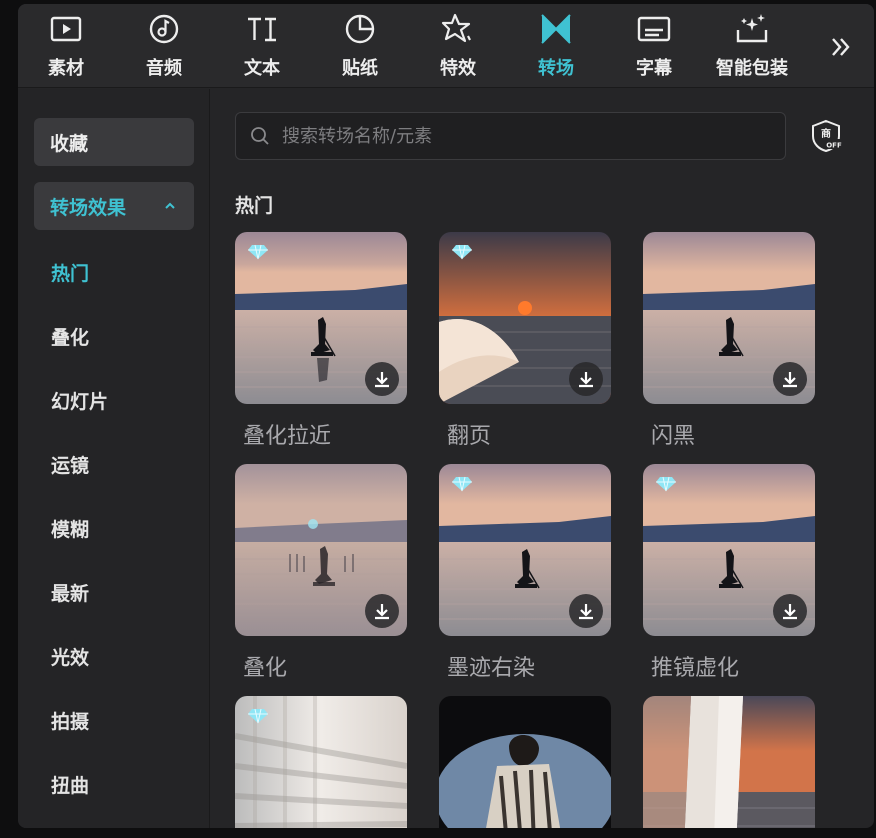 This screenshot has height=838, width=876. What do you see at coordinates (360, 29) in the screenshot?
I see `sticker-icon` at bounding box center [360, 29].